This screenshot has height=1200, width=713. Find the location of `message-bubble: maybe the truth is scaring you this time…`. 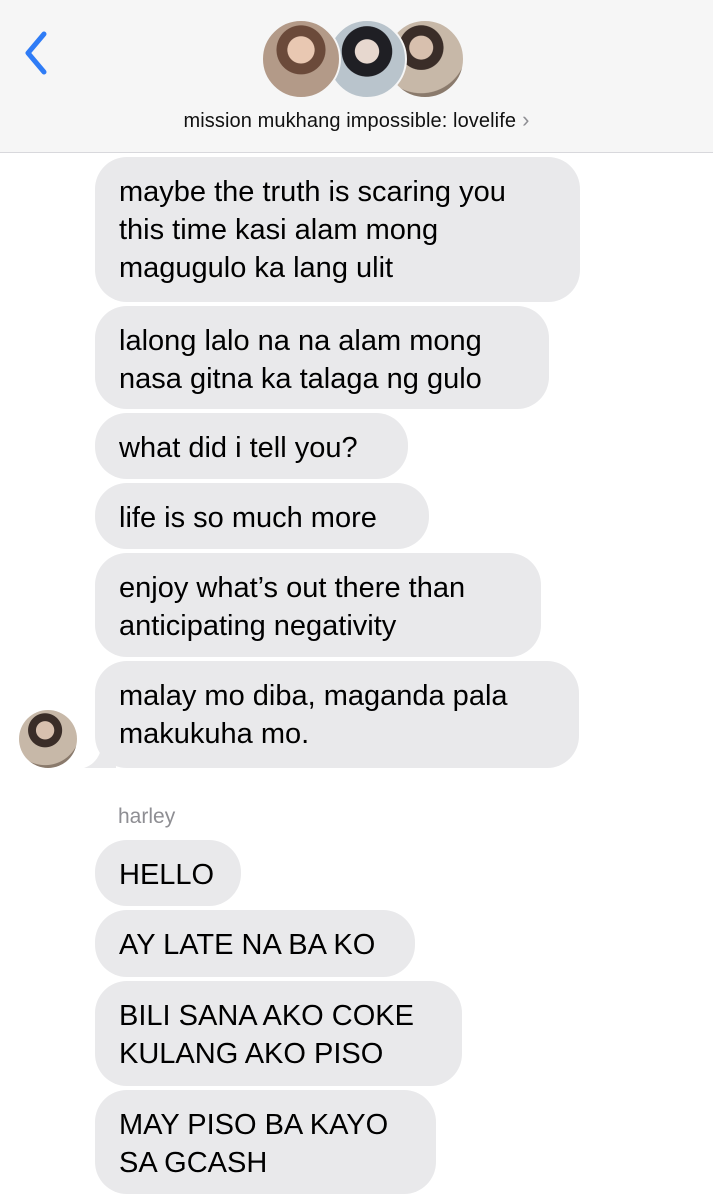

message-bubble: maybe the truth is scaring you this time… is located at coordinates (337, 229).